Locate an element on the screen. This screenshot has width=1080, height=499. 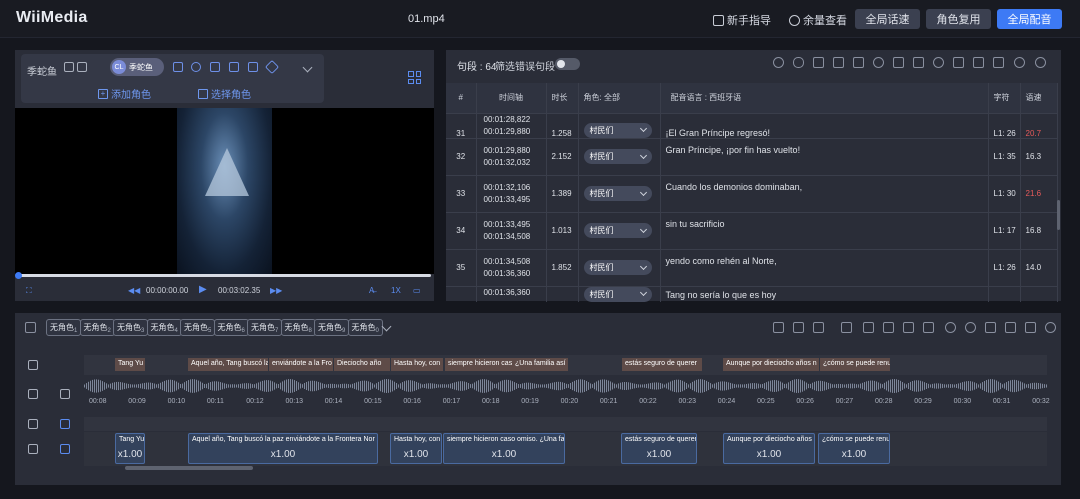
tl-tool-4-icon is located at coordinates (908, 327).